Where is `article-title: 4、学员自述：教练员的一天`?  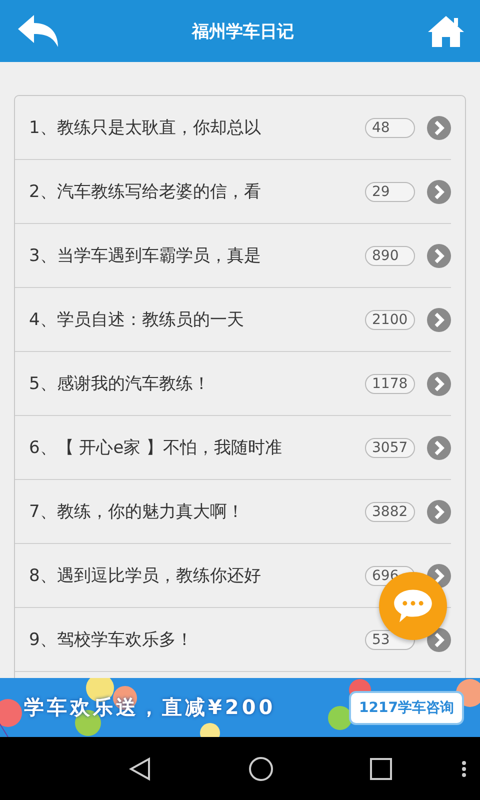
article-title: 4、学员自述：教练员的一天 is located at coordinates (137, 320).